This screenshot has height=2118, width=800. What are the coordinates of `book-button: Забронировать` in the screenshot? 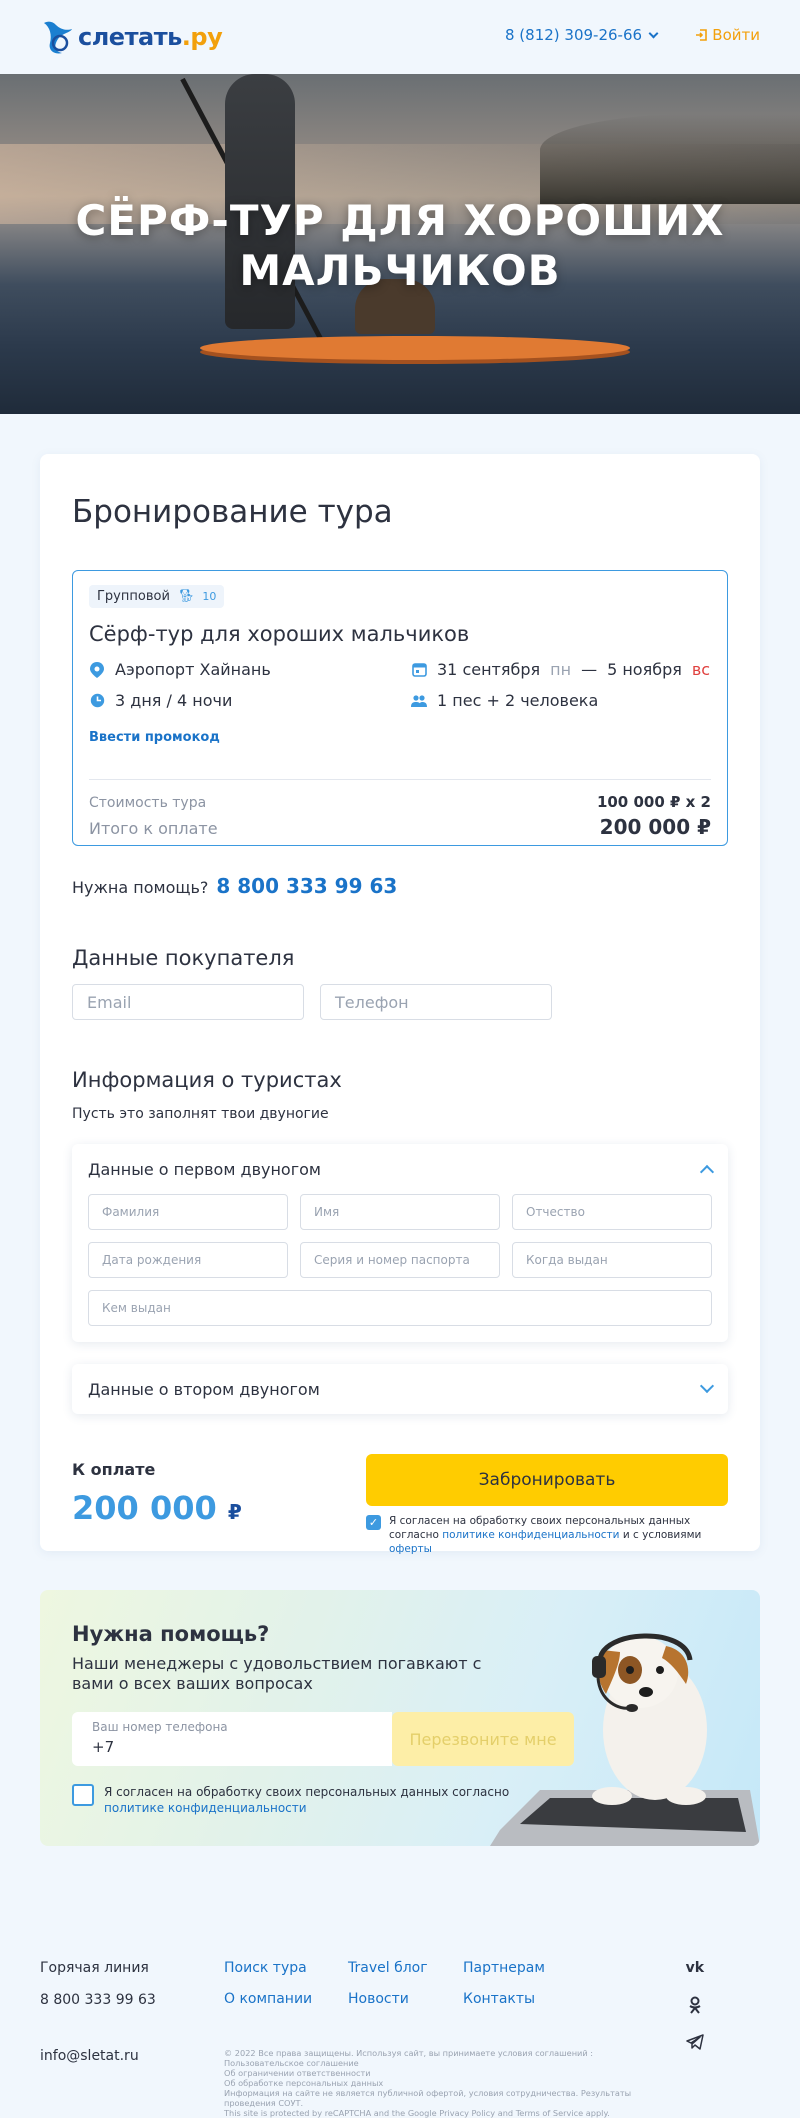 It's located at (547, 1480).